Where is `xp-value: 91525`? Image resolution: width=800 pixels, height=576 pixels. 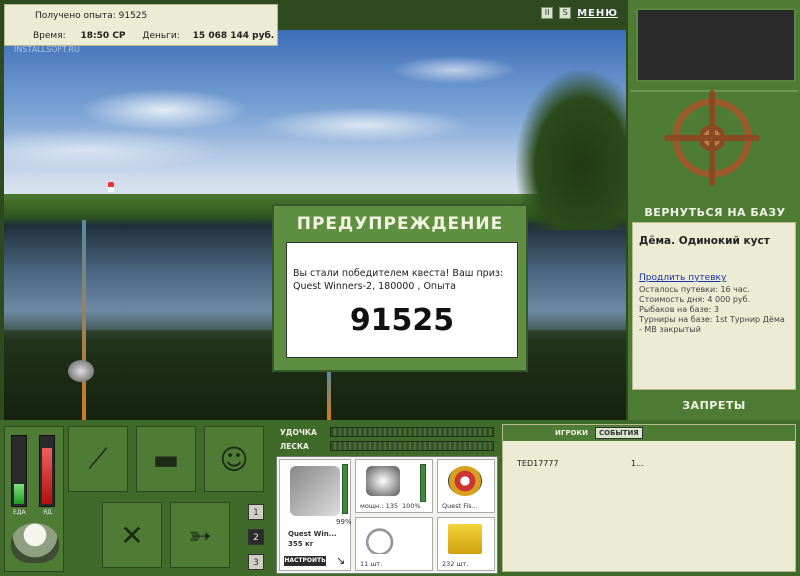 xp-value: 91525 is located at coordinates (133, 16).